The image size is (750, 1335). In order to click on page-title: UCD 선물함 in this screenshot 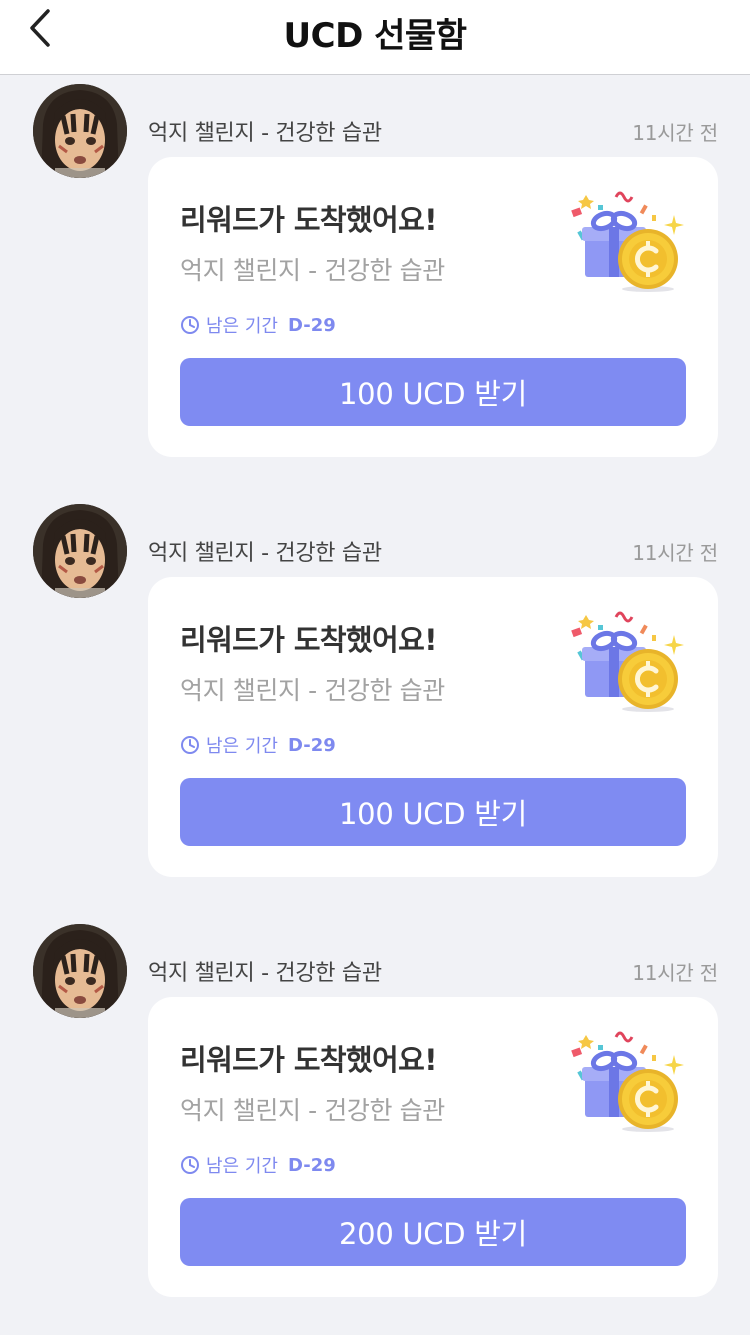, I will do `click(375, 36)`.